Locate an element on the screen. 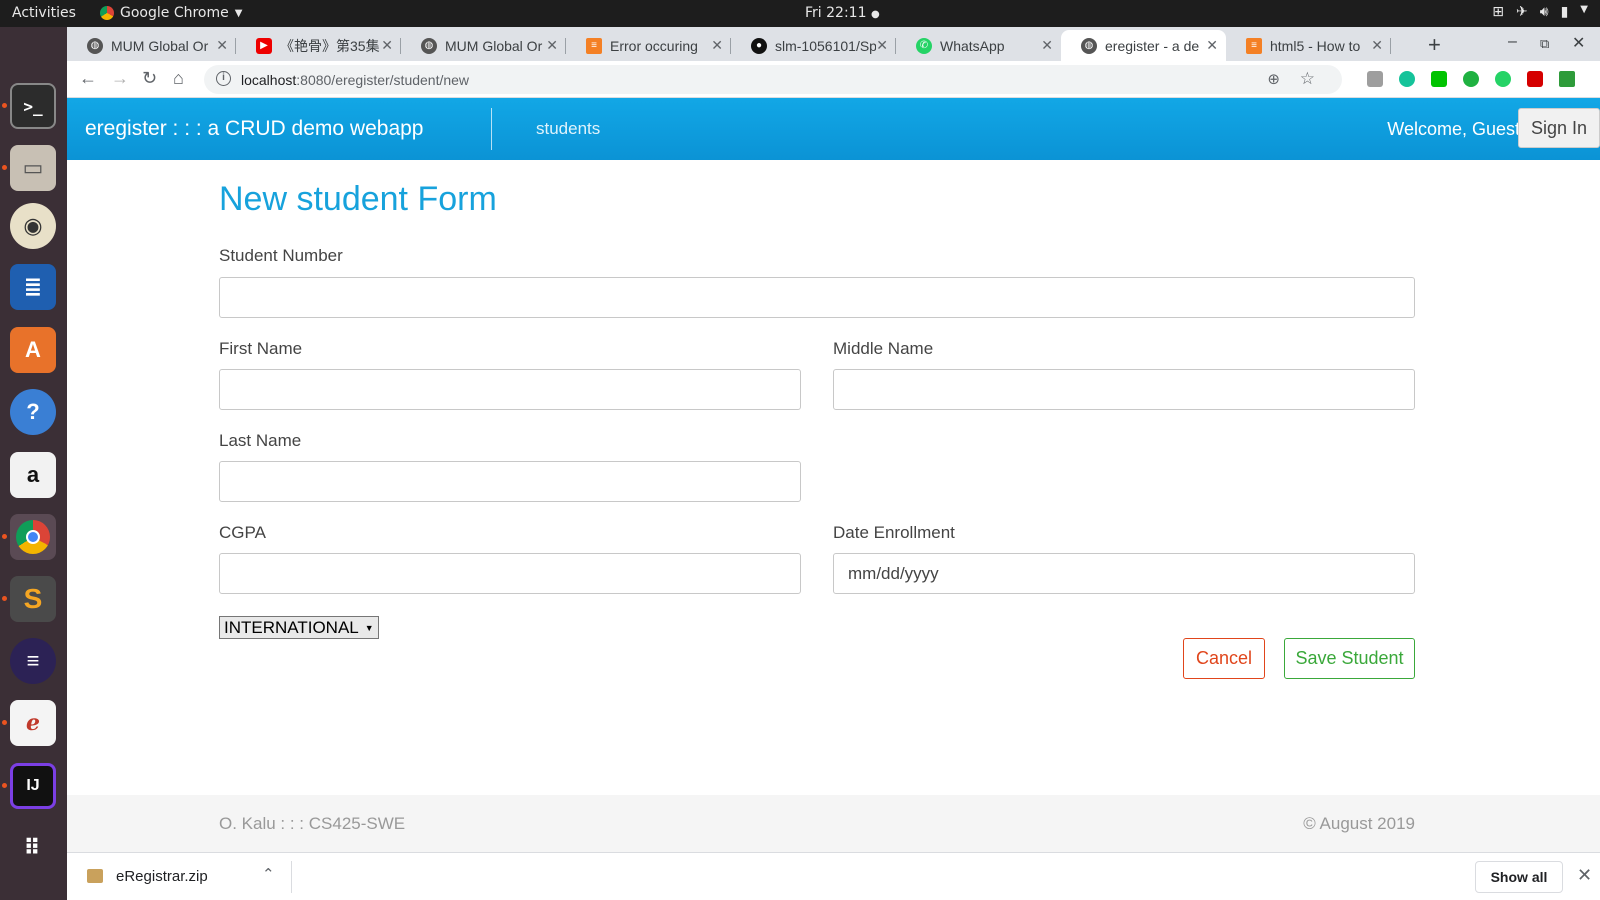 The height and width of the screenshot is (900, 1600). url-text: localhost:8080/eregister/student/new is located at coordinates (355, 80).